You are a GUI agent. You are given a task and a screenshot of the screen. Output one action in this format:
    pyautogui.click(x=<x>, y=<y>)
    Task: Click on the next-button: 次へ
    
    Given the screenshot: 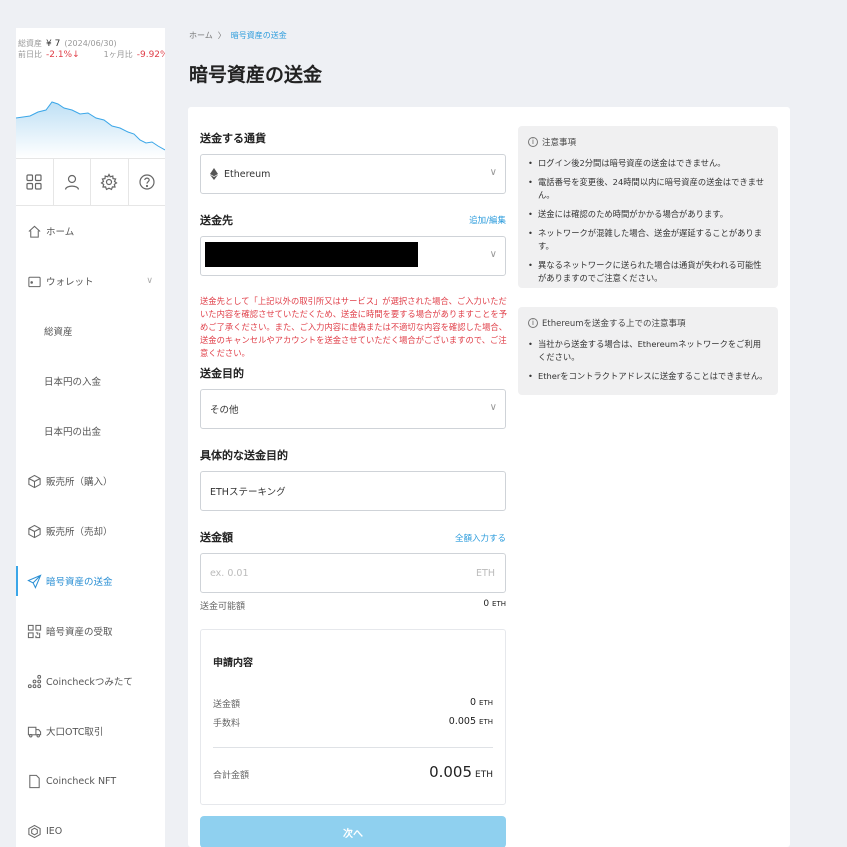 What is the action you would take?
    pyautogui.click(x=353, y=831)
    